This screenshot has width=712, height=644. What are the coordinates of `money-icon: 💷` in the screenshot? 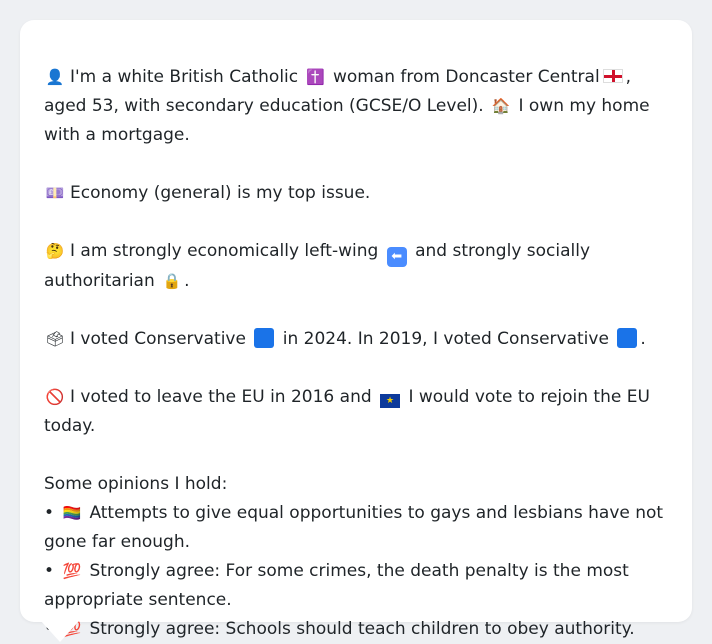 It's located at (55, 193).